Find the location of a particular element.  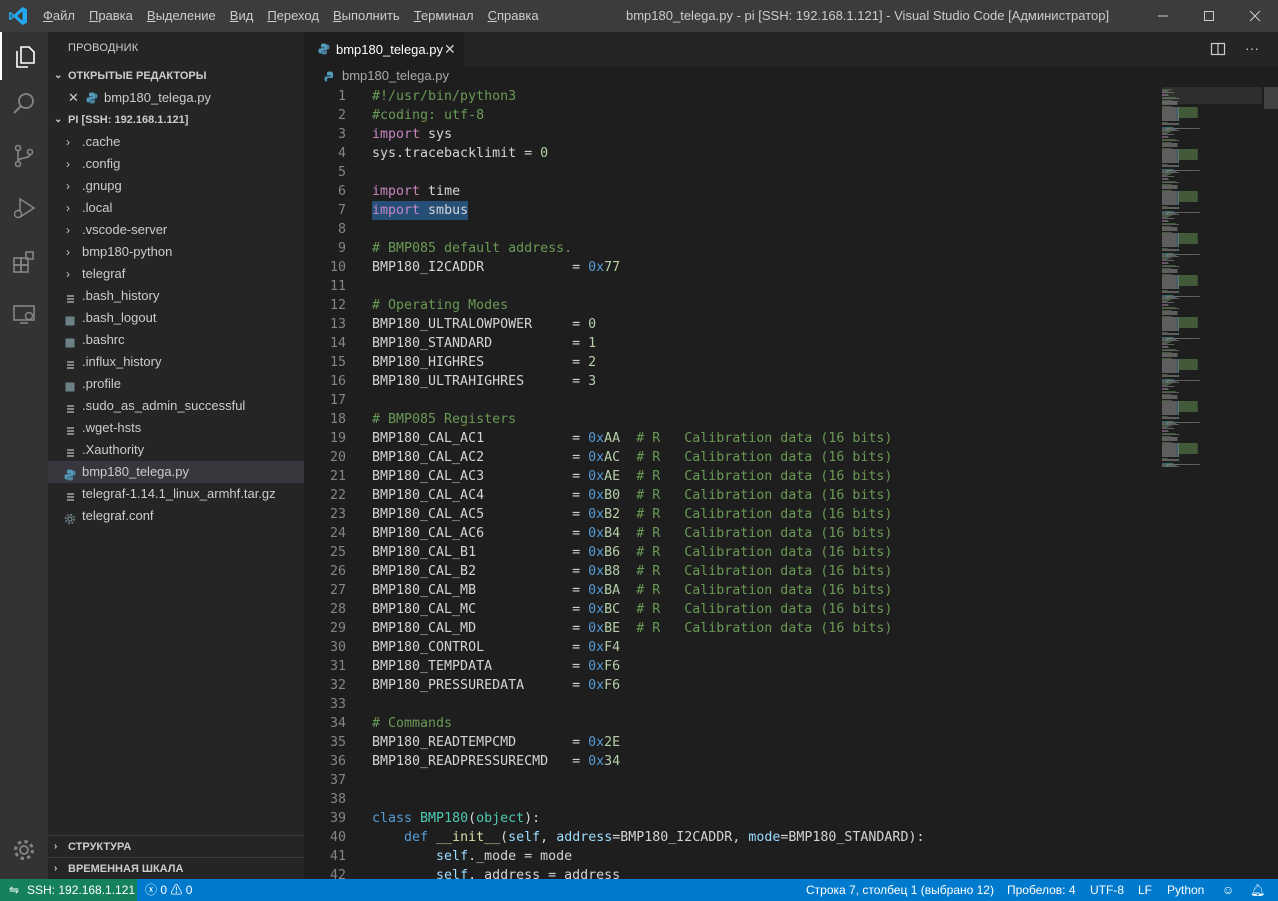

code-line: 3 import sys is located at coordinates (754, 134).